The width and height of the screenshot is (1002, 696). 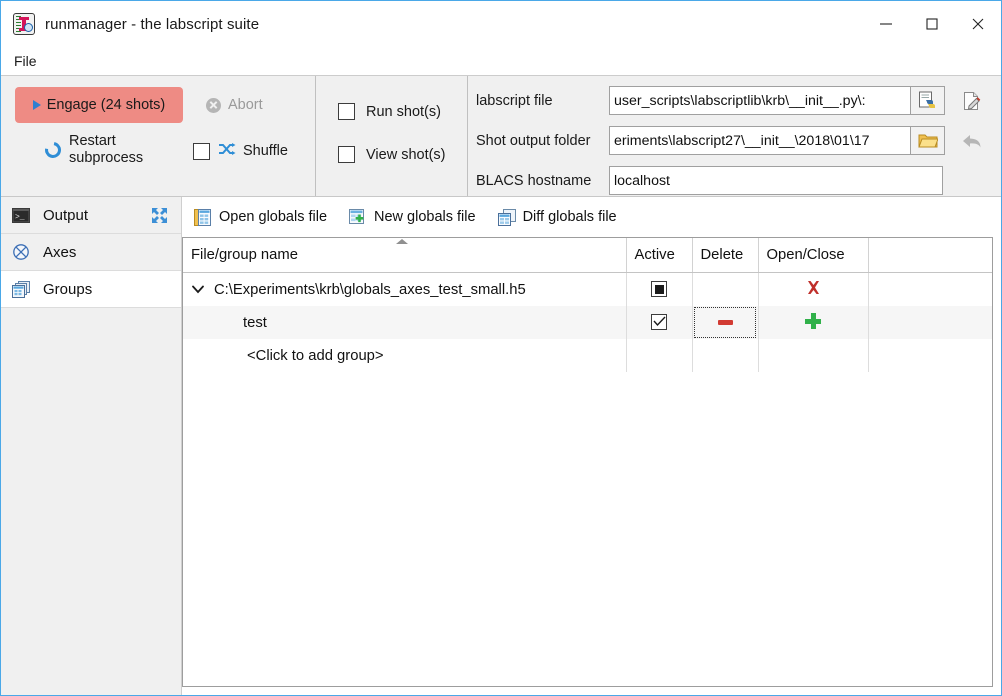 I want to click on labscript-file-input, so click(x=760, y=100).